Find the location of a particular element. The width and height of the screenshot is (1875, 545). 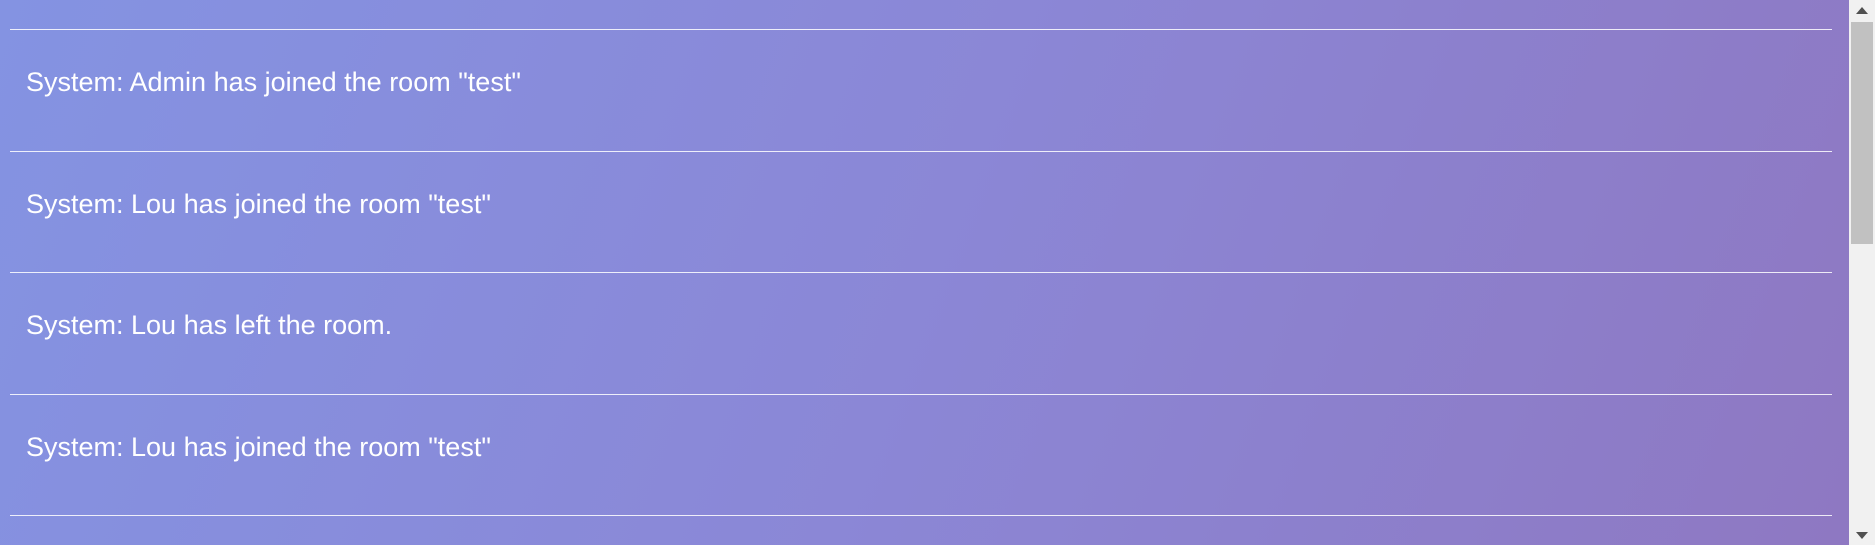

scroll-thumb is located at coordinates (1862, 133).